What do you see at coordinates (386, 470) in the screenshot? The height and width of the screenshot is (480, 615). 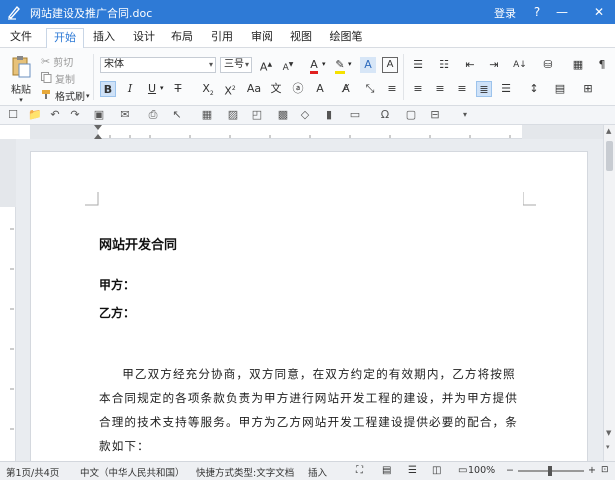 I see `page-view-icon: ▤` at bounding box center [386, 470].